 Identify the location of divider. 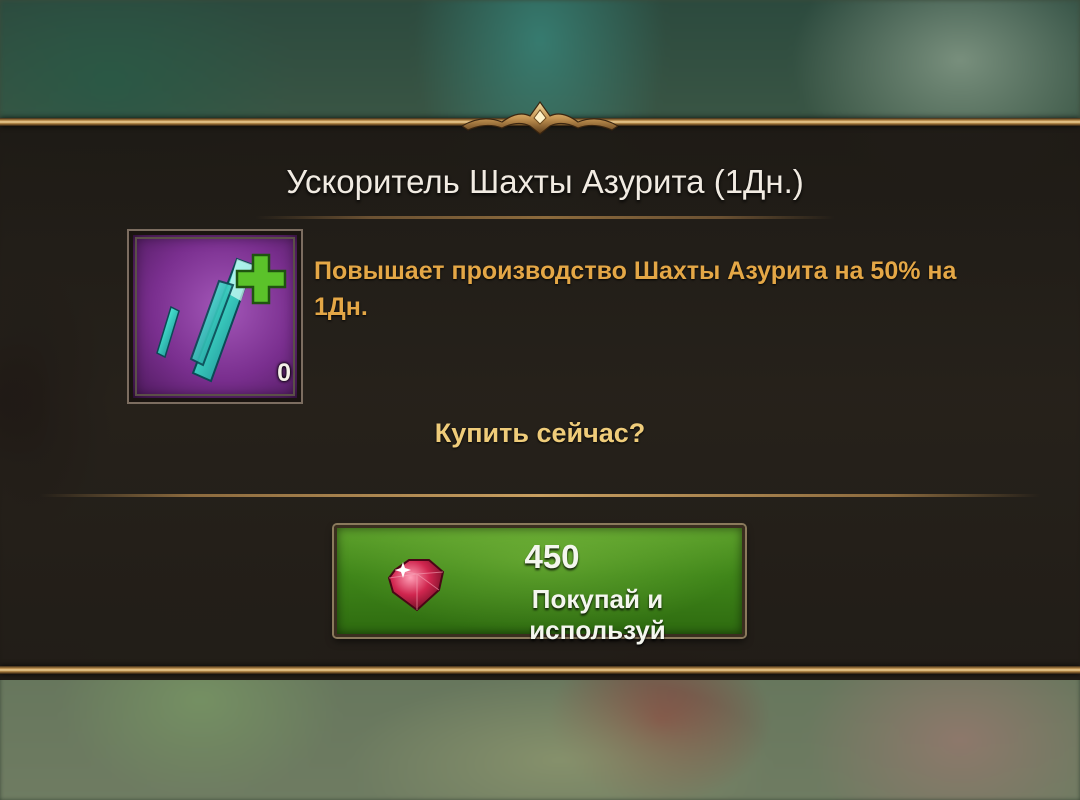
(540, 495).